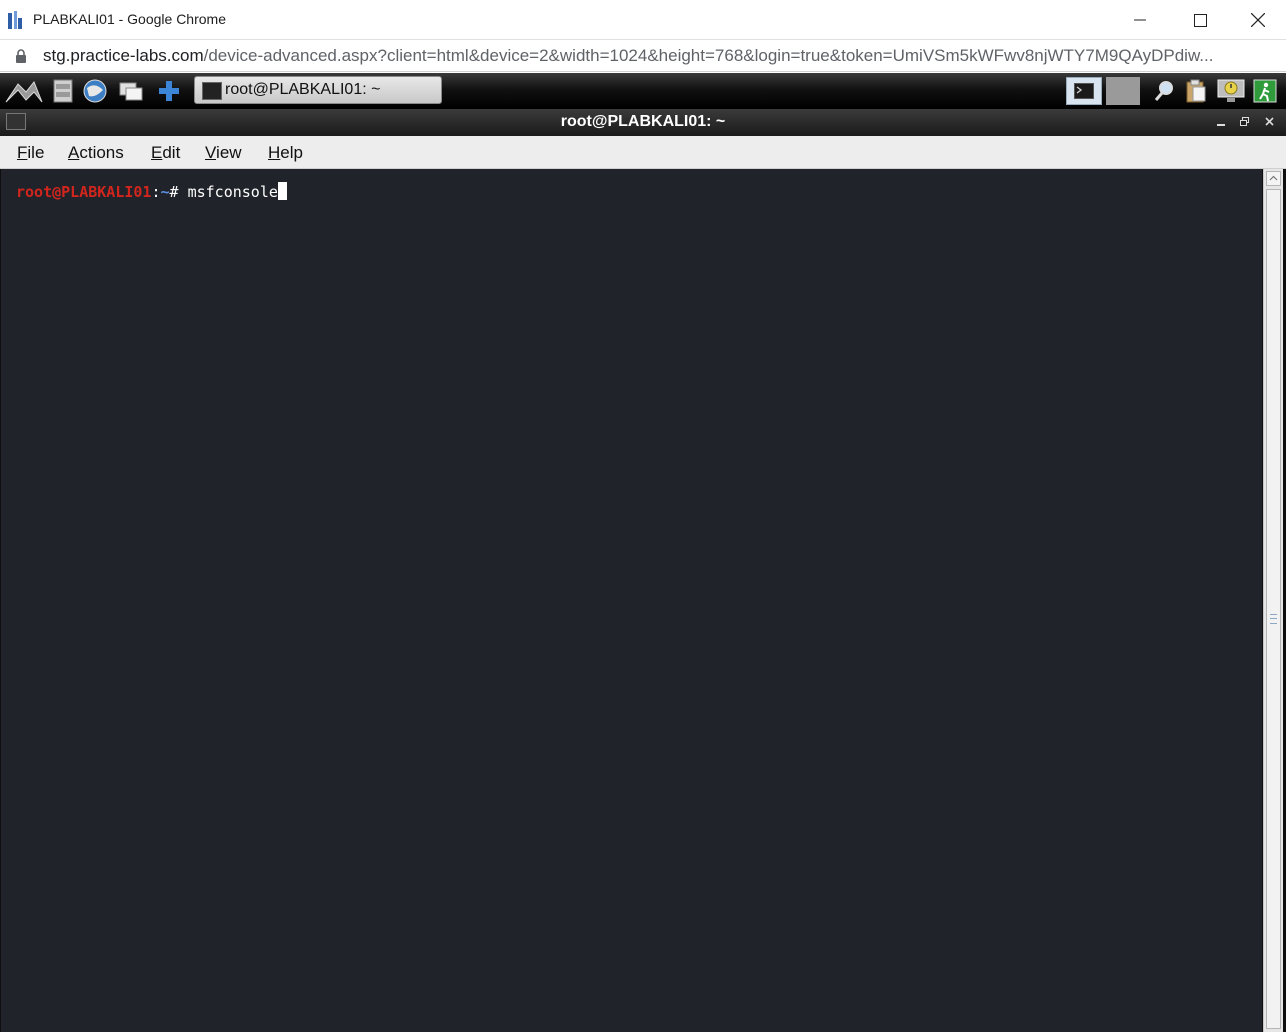 The width and height of the screenshot is (1286, 1032). Describe the element at coordinates (1123, 91) in the screenshot. I see `tray-placeholder` at that location.